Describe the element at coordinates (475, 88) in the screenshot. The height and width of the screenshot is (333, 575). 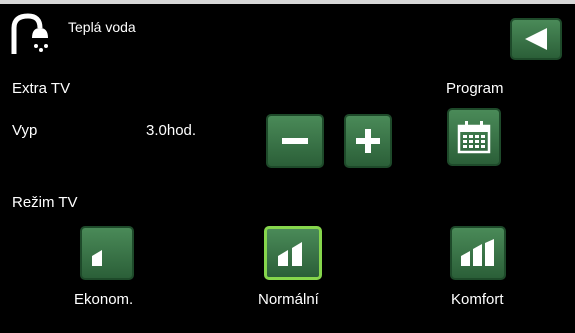
I see `program-label: Program` at that location.